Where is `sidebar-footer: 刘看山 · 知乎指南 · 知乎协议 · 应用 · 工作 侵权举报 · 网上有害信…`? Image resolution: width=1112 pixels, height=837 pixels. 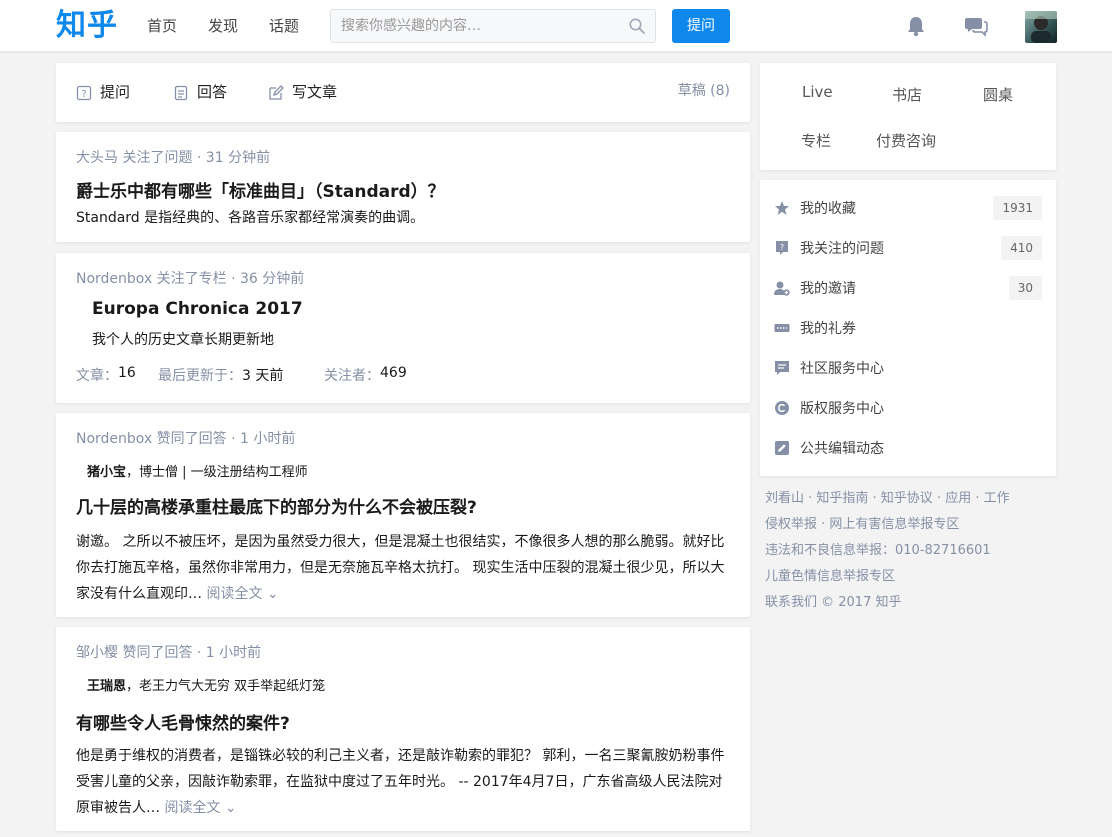 sidebar-footer: 刘看山 · 知乎指南 · 知乎协议 · 应用 · 工作 侵权举报 · 网上有害信… is located at coordinates (910, 551).